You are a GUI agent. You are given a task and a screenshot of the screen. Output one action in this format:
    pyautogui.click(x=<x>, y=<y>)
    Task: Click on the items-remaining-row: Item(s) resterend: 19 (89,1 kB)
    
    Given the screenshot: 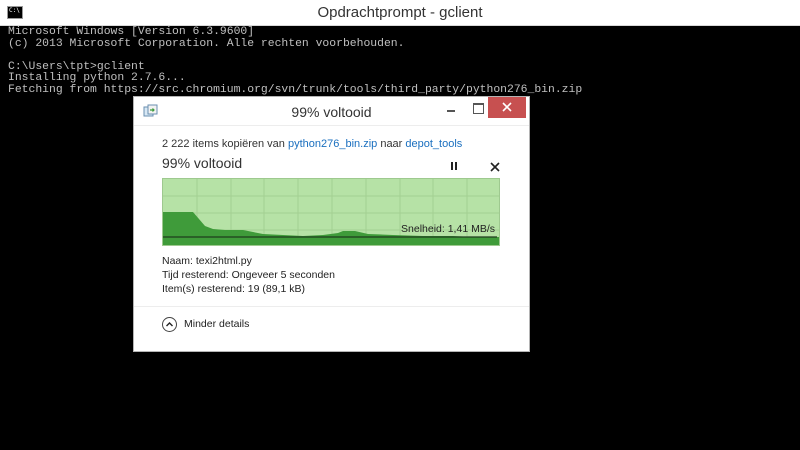 What is the action you would take?
    pyautogui.click(x=233, y=289)
    